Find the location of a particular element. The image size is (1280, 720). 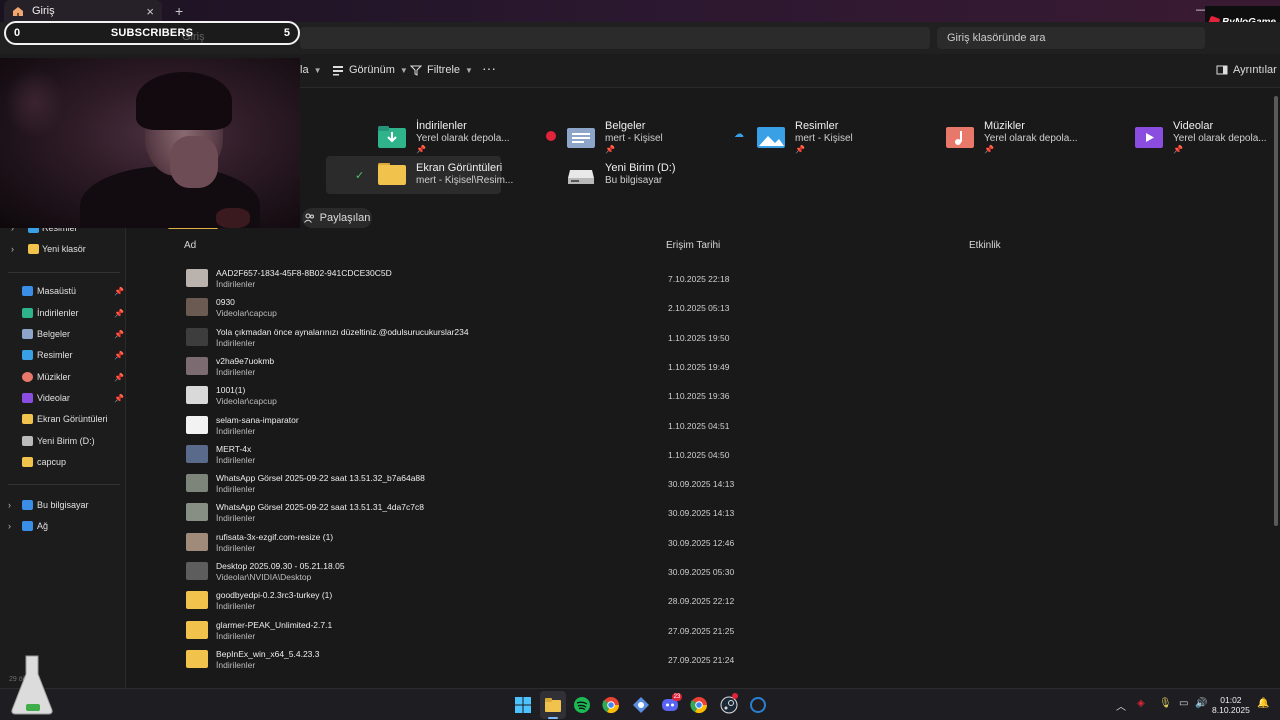

qa-name: İndirilenler is located at coordinates (441, 126).